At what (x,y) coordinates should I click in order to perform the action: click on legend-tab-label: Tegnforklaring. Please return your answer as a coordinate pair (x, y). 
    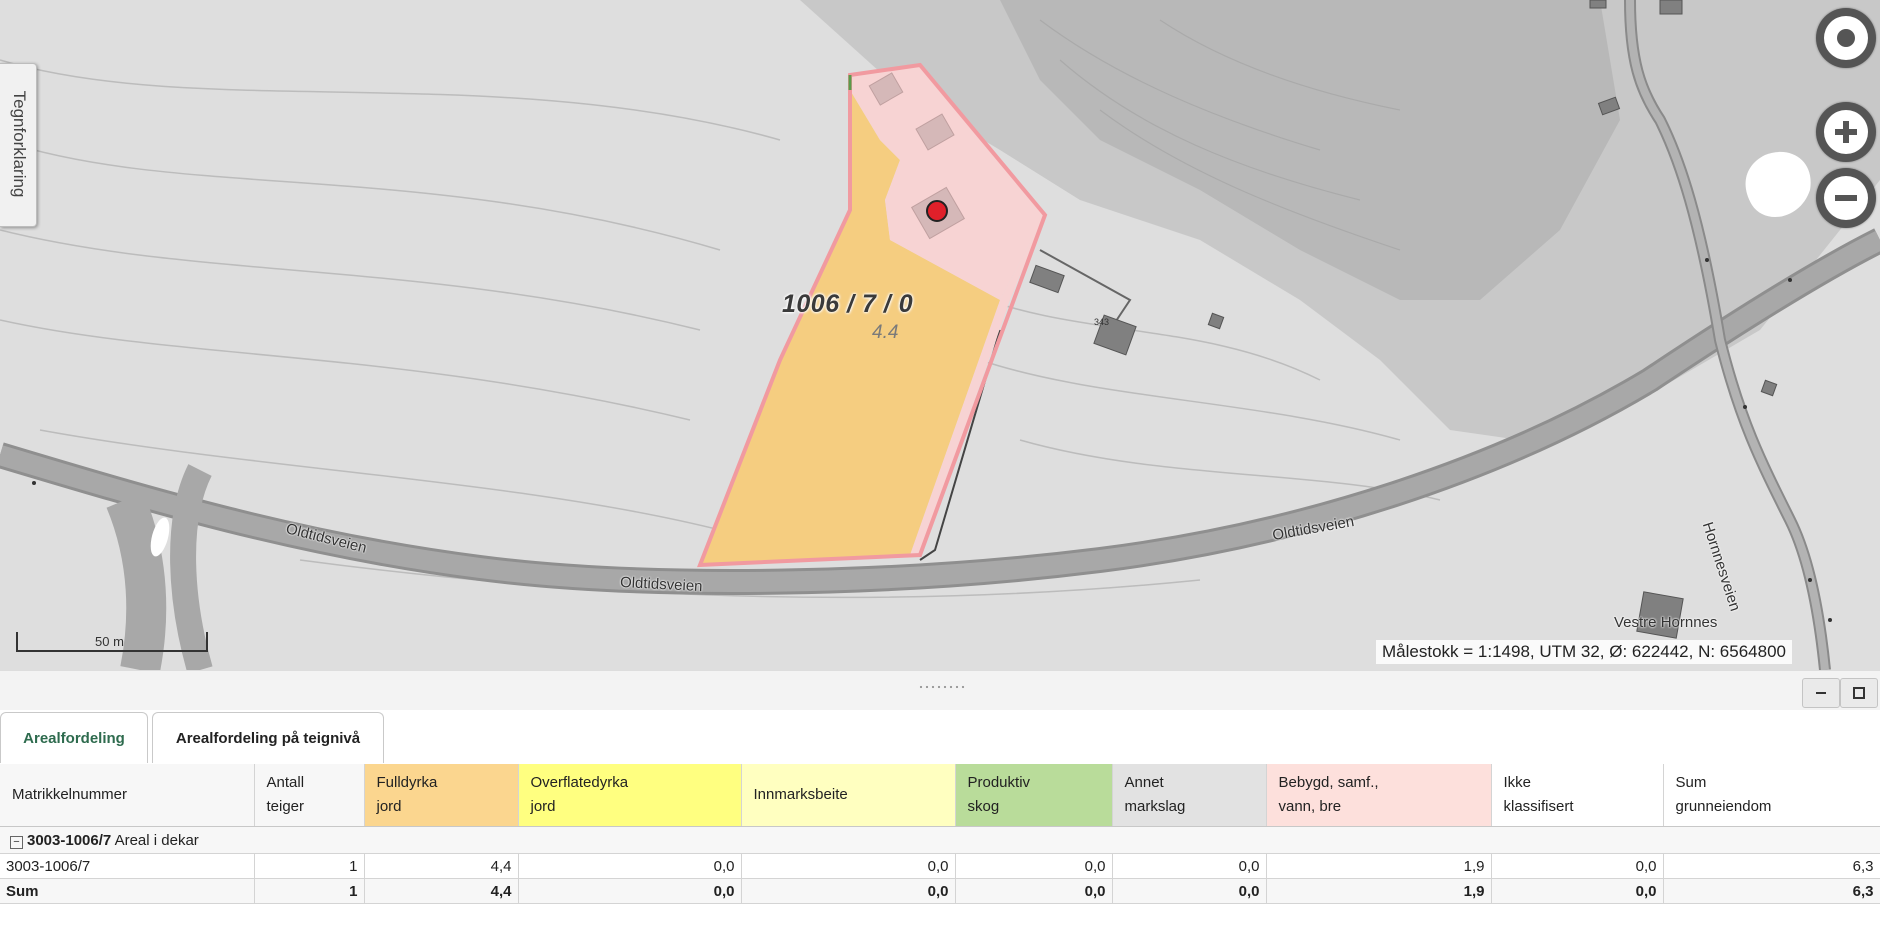
    Looking at the image, I should click on (19, 144).